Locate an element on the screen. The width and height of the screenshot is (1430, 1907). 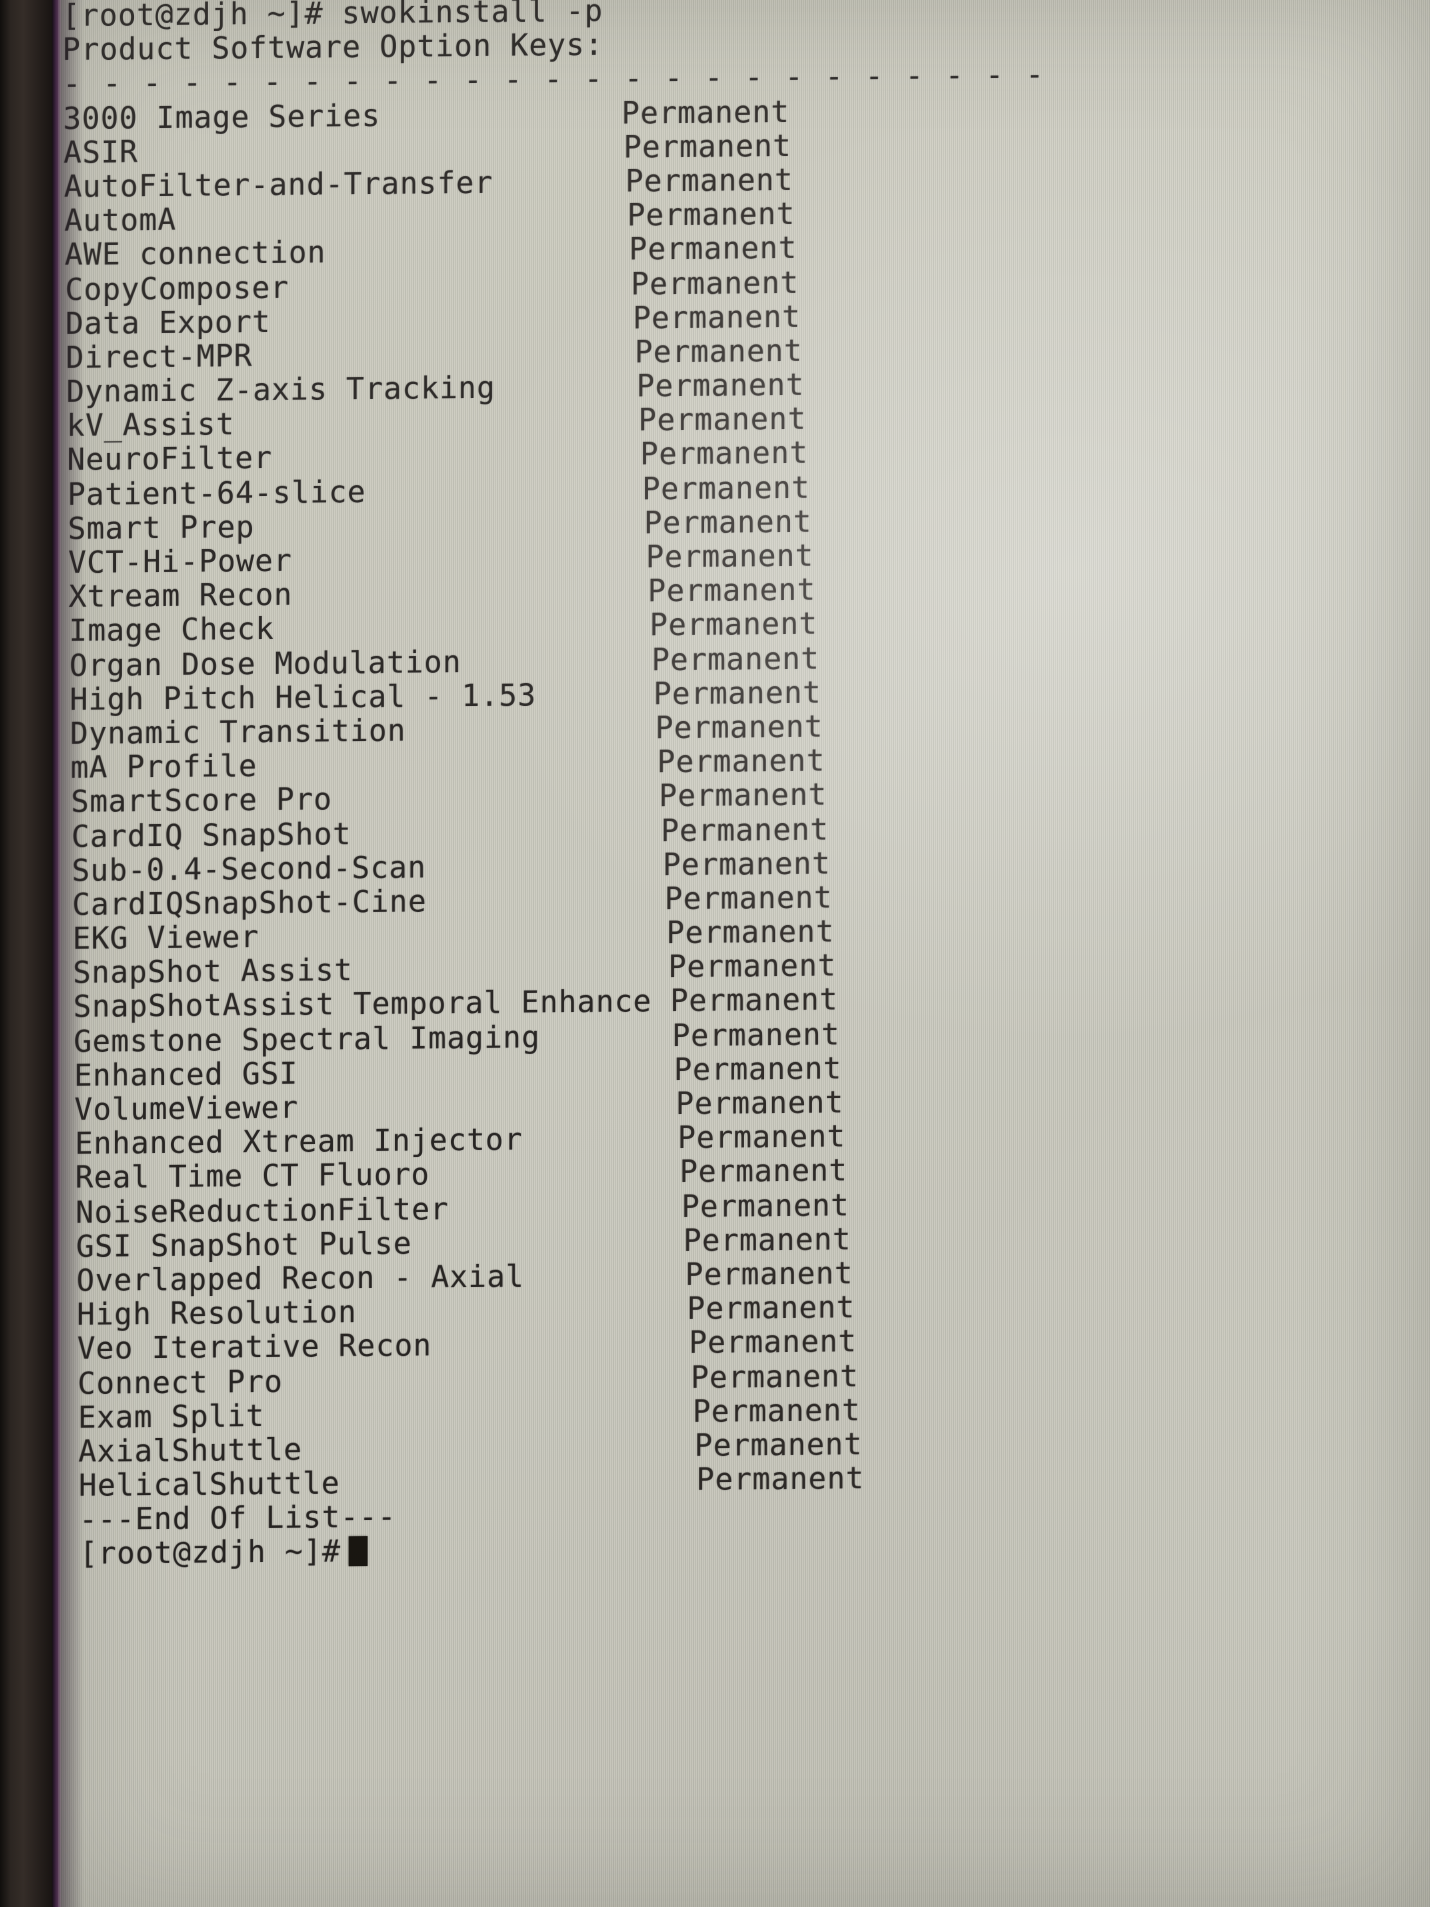
option-name: Real Time CT Fluoro is located at coordinates (252, 1177).